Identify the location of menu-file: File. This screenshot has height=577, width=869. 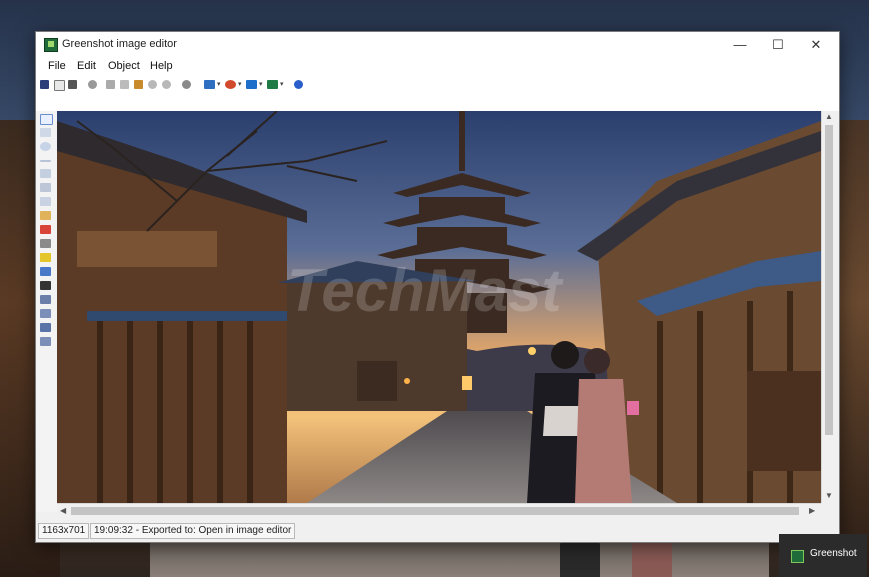
(57, 66).